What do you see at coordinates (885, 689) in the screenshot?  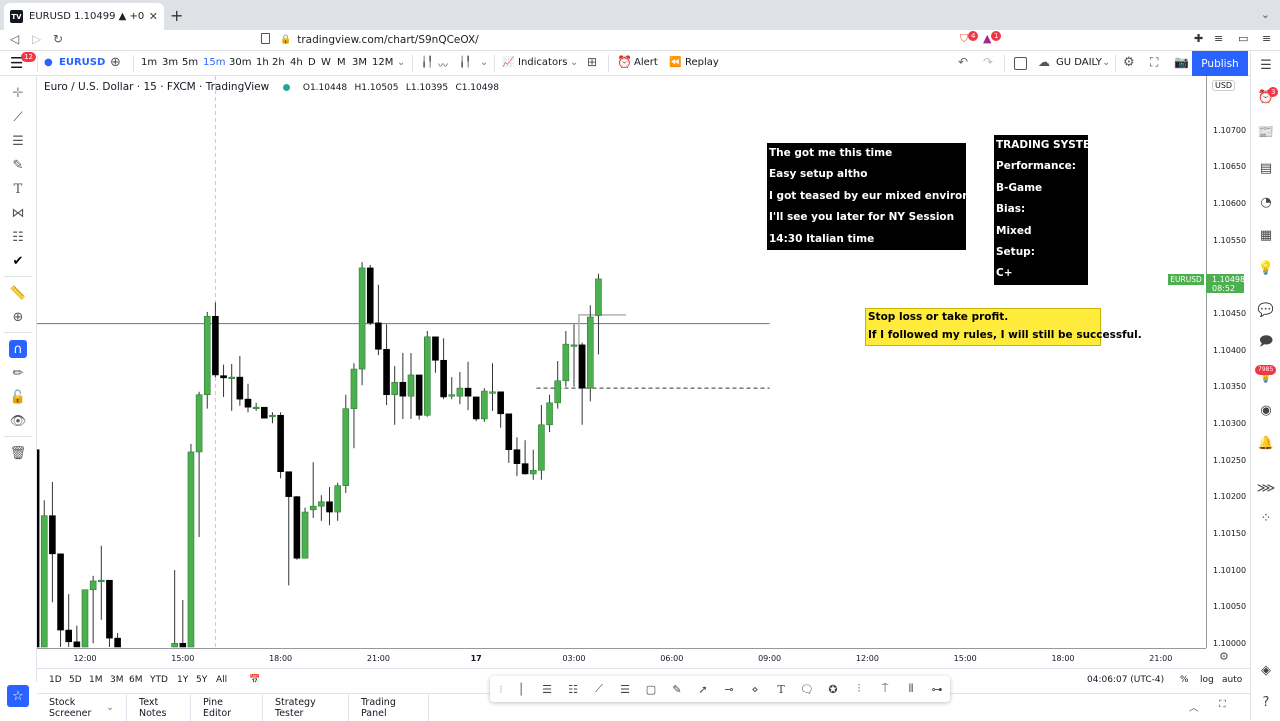 I see `flag-mark-icon: ⍑` at bounding box center [885, 689].